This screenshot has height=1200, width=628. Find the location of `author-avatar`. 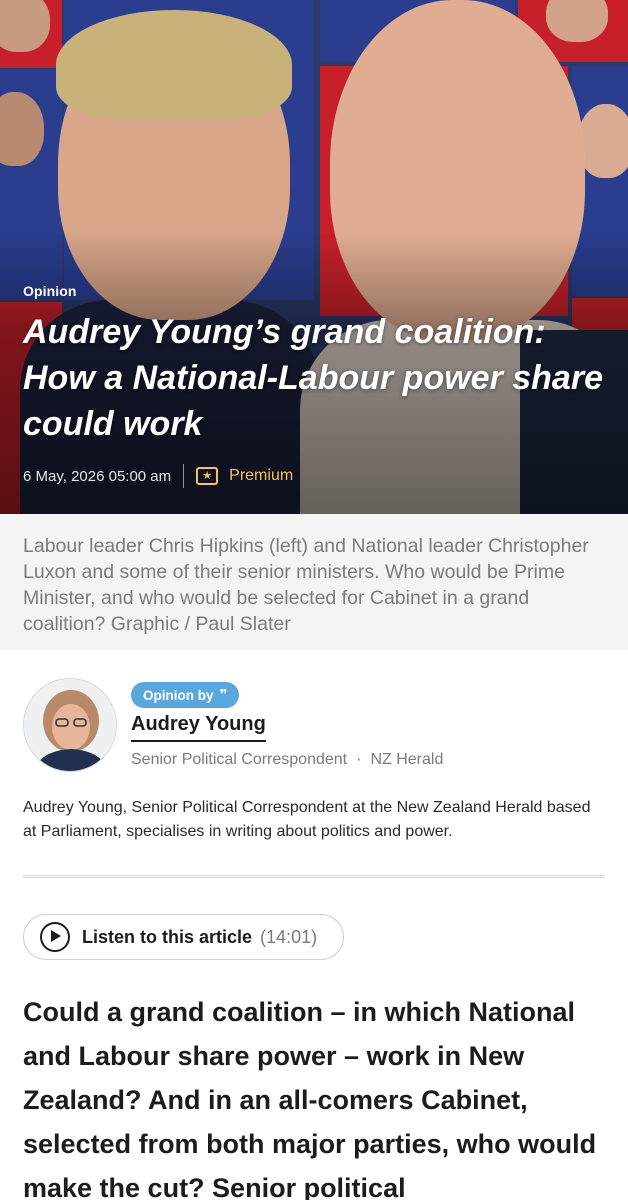

author-avatar is located at coordinates (70, 725).